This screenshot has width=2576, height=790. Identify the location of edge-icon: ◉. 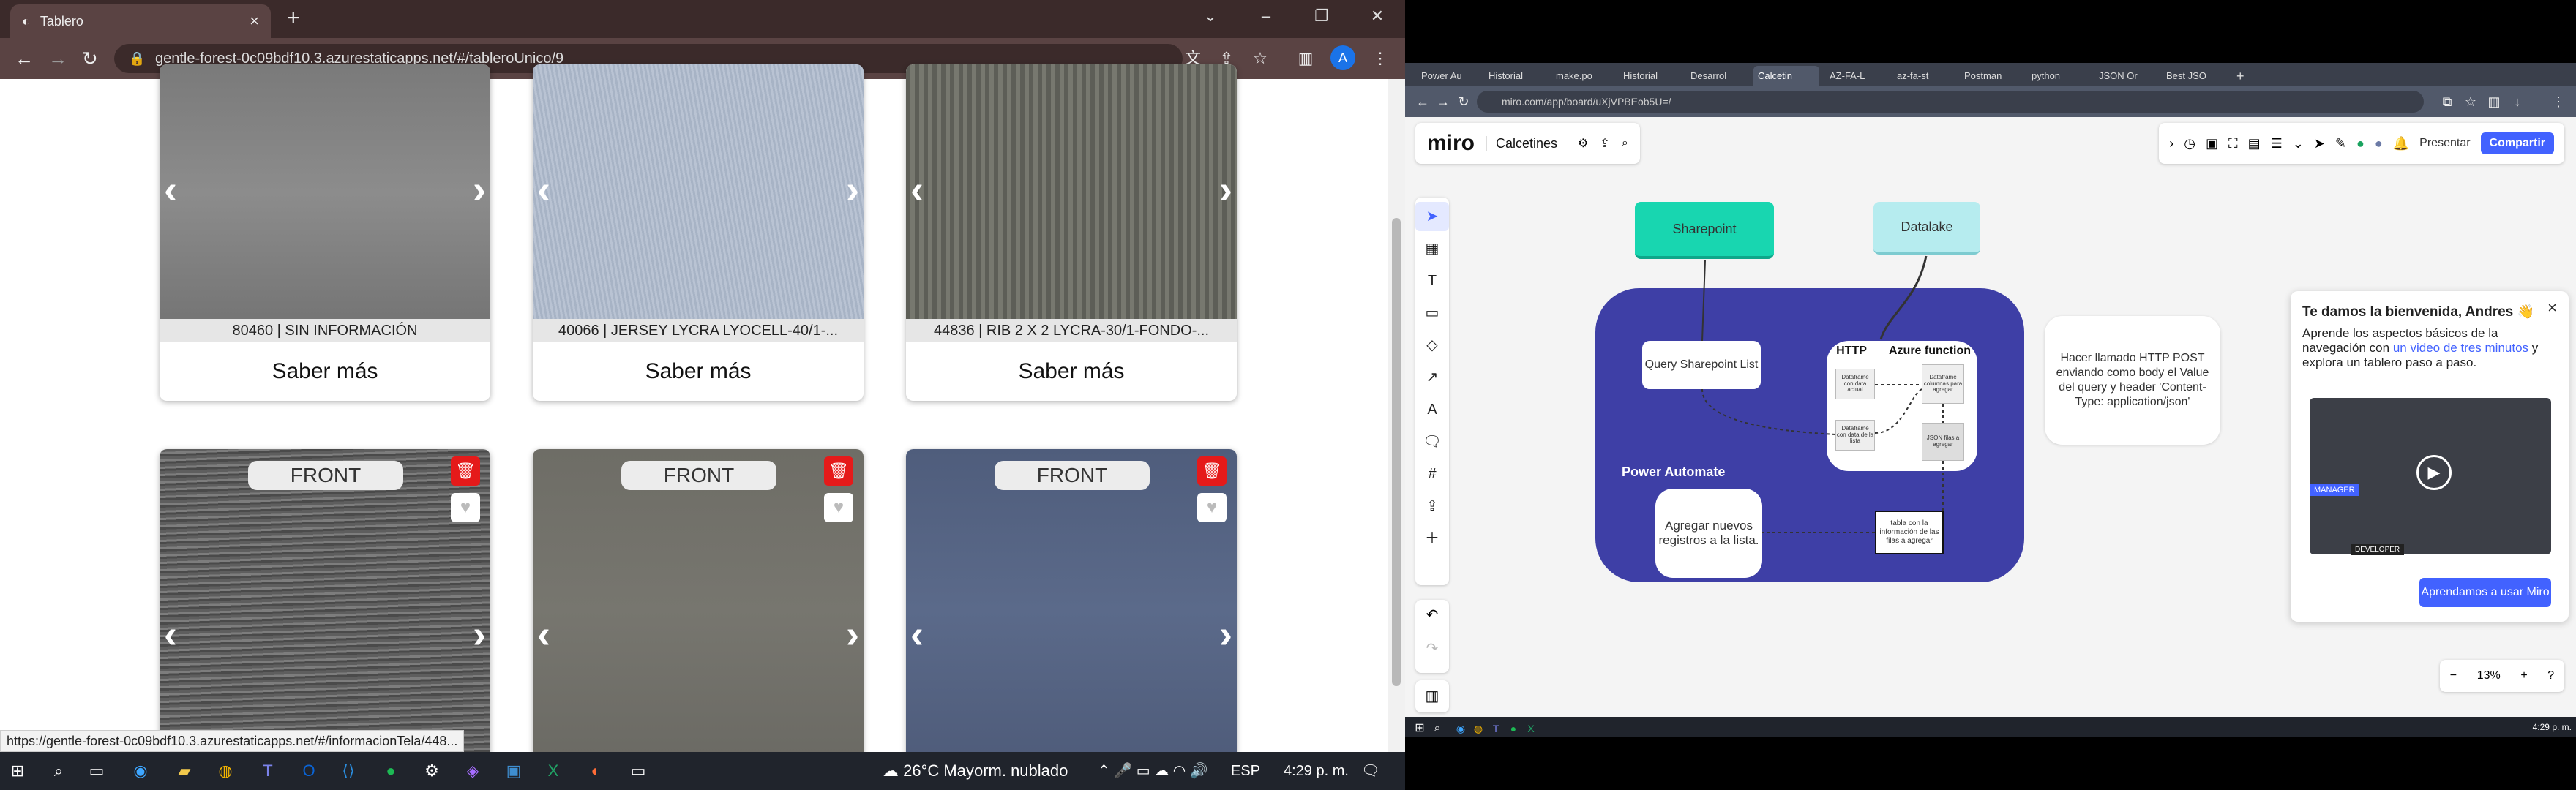
(140, 771).